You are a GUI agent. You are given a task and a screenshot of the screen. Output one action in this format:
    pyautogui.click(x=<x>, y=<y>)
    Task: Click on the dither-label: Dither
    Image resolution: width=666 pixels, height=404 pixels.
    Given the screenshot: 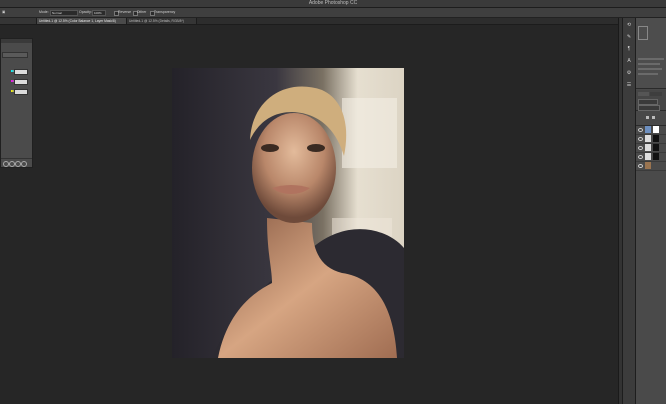 What is the action you would take?
    pyautogui.click(x=142, y=12)
    